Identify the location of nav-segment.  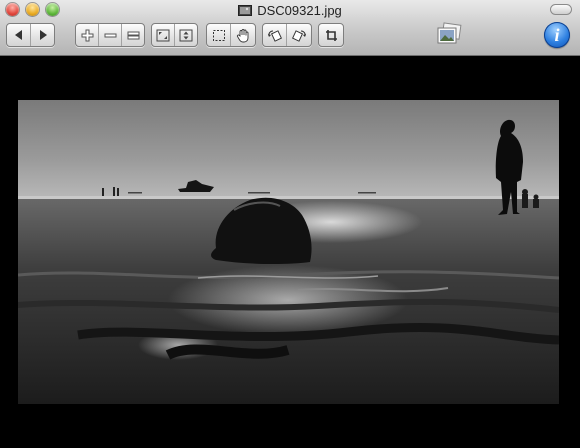
(30, 35).